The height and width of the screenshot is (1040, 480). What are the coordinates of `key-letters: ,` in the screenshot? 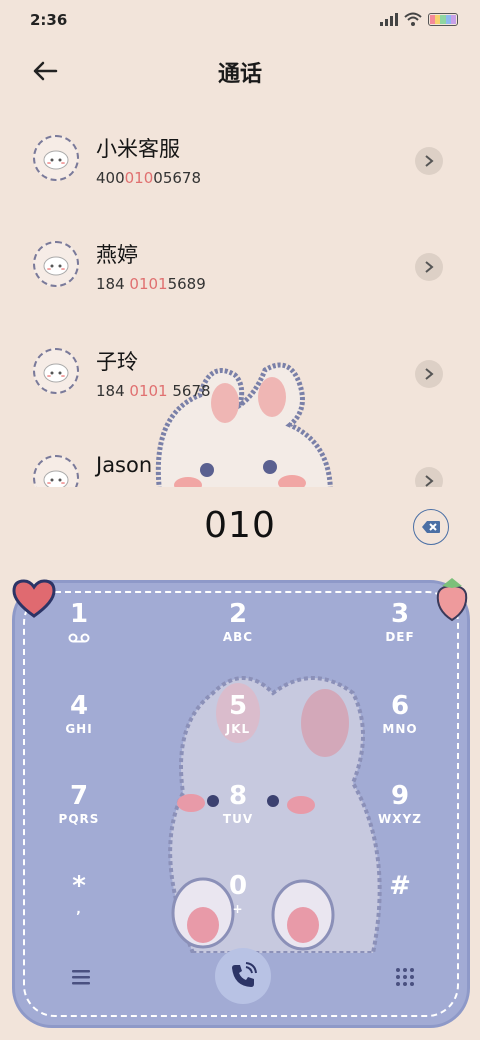 It's located at (79, 909).